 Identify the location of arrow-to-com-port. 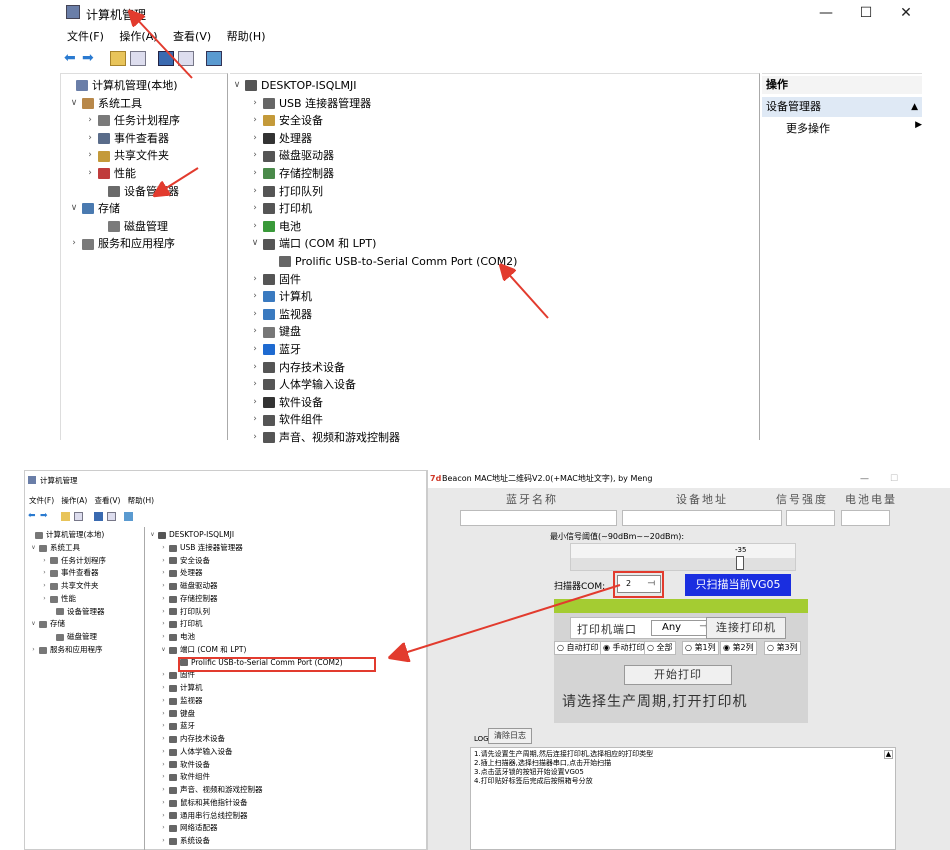
(527, 294).